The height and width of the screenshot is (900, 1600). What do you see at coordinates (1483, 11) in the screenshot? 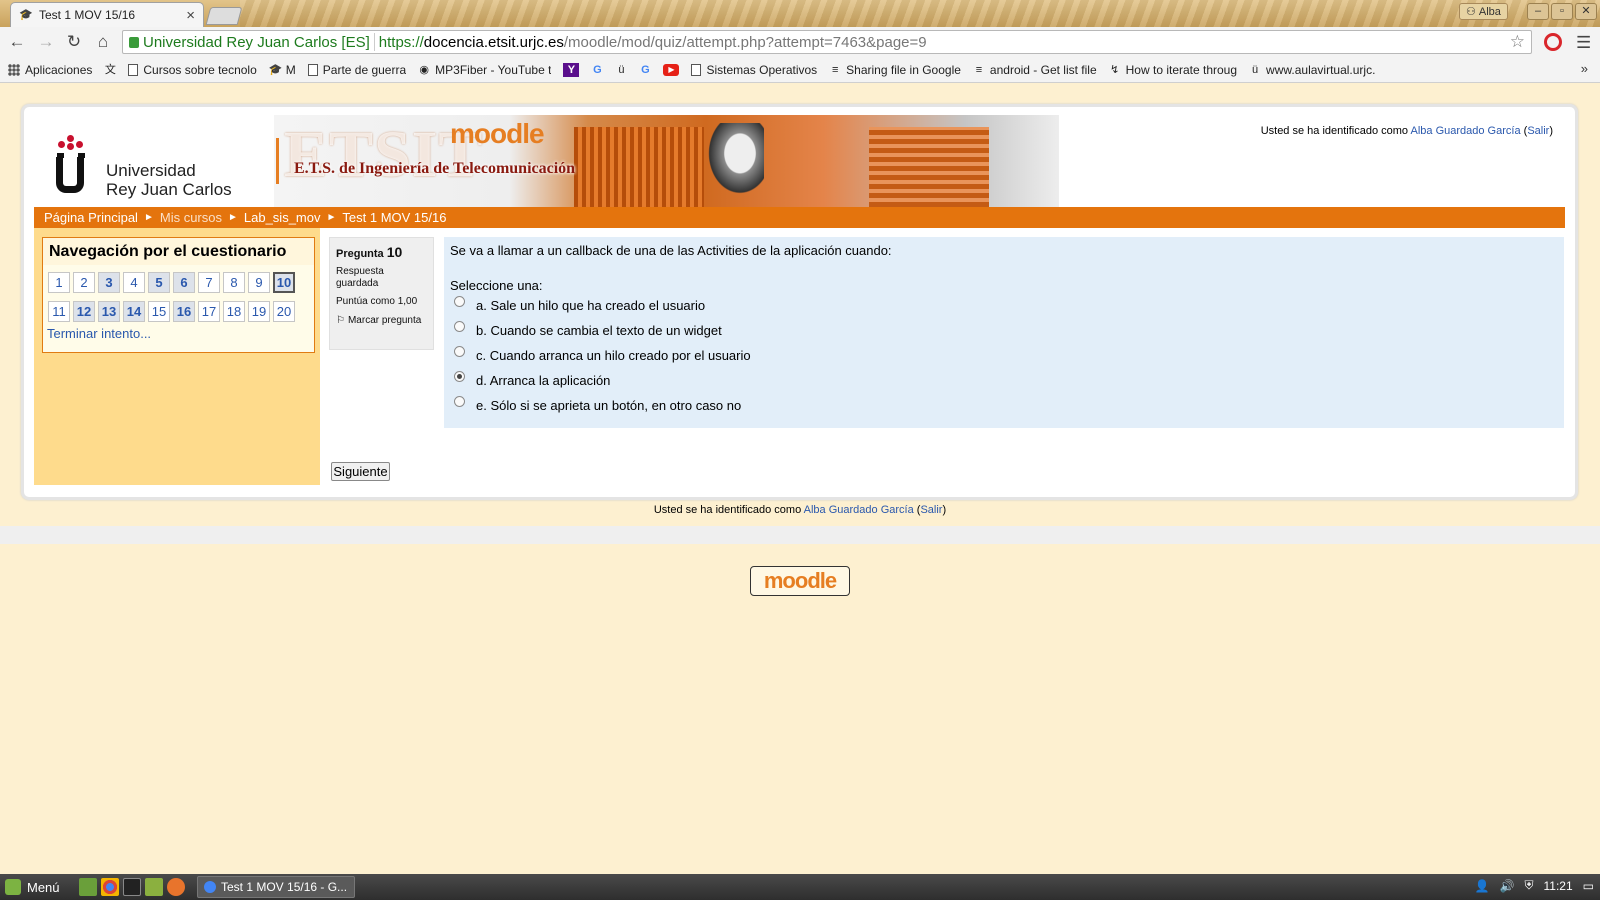
I see `profile-button: ⚇ Alba` at bounding box center [1483, 11].